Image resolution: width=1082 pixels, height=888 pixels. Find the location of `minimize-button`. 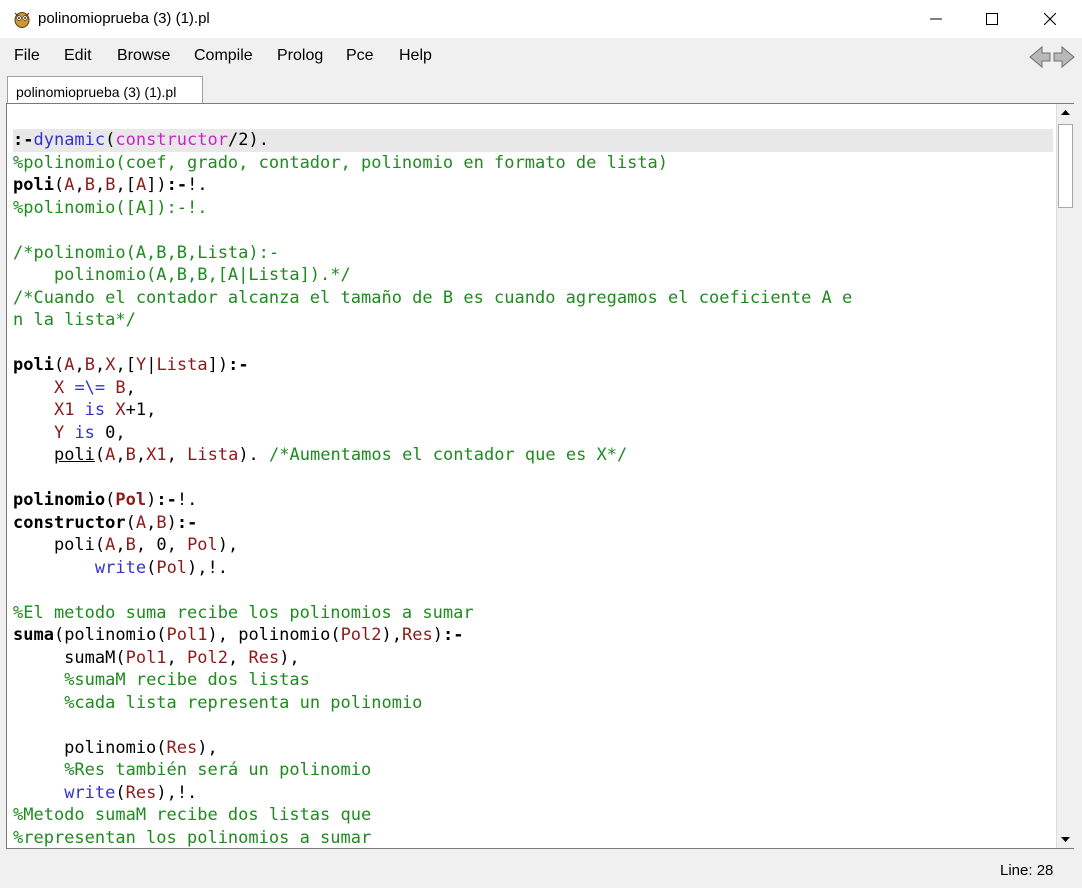

minimize-button is located at coordinates (936, 19).